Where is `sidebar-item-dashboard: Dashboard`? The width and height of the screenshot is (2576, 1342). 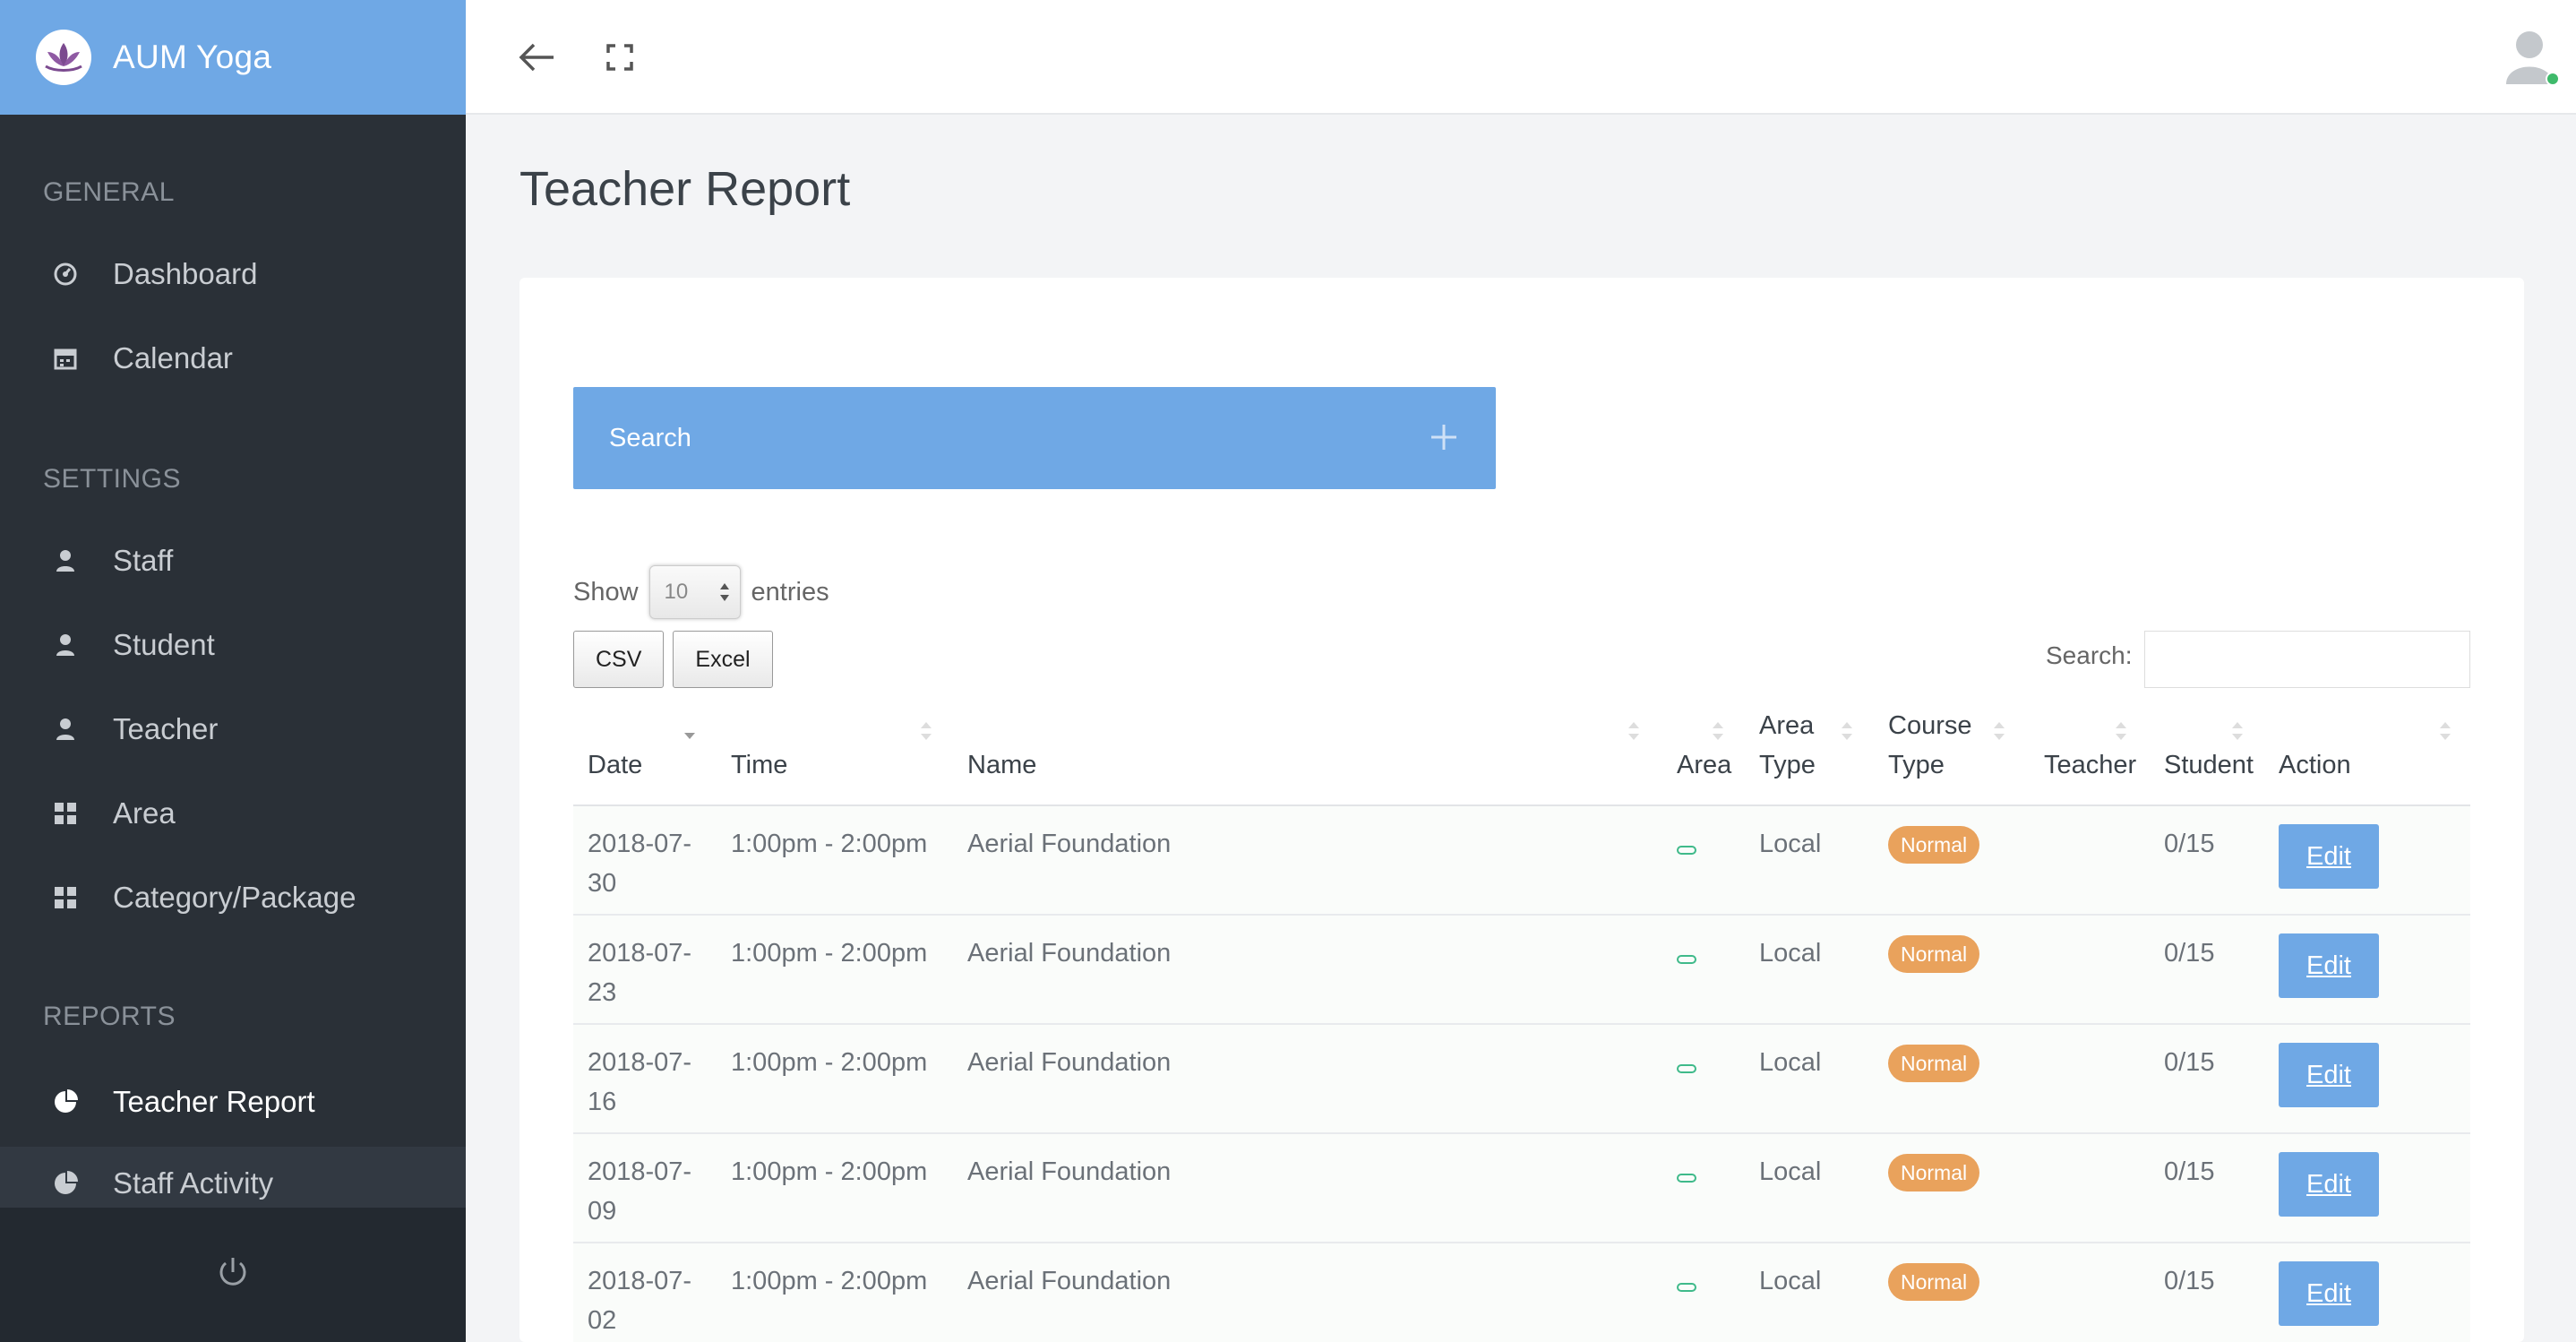 sidebar-item-dashboard: Dashboard is located at coordinates (233, 274).